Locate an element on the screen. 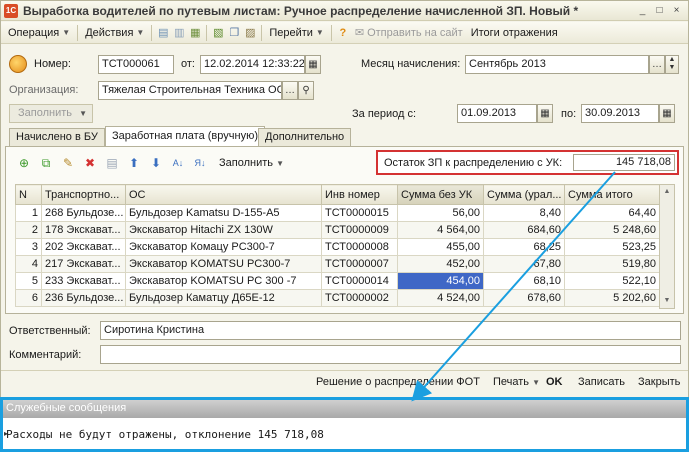 This screenshot has height=452, width=689. cell-os: Экскаватор Hitachi ZX 130W is located at coordinates (223, 230).